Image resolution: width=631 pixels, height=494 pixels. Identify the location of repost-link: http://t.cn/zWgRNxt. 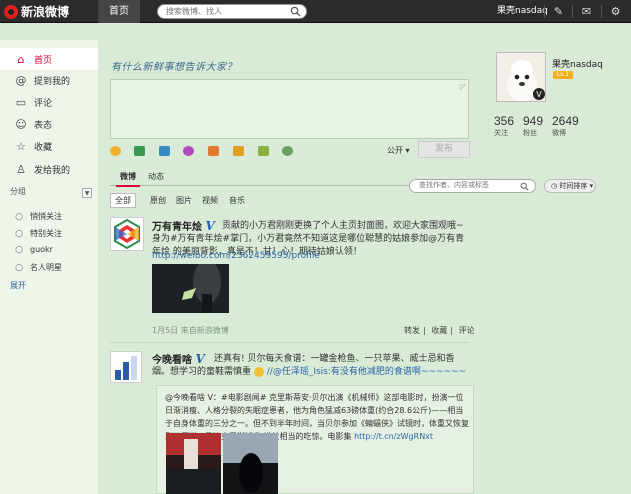
(393, 436).